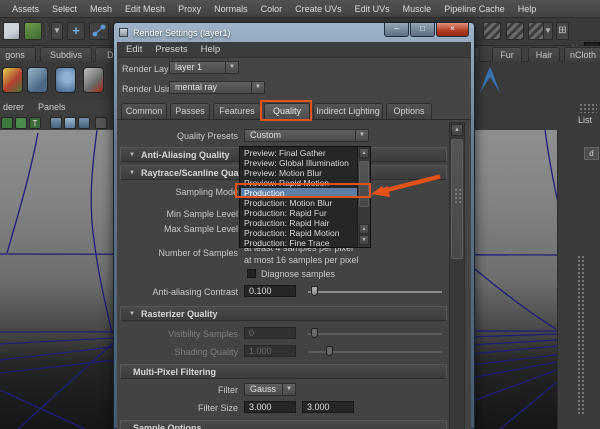 The width and height of the screenshot is (600, 429). I want to click on text-tool-icon: T, so click(35, 123).